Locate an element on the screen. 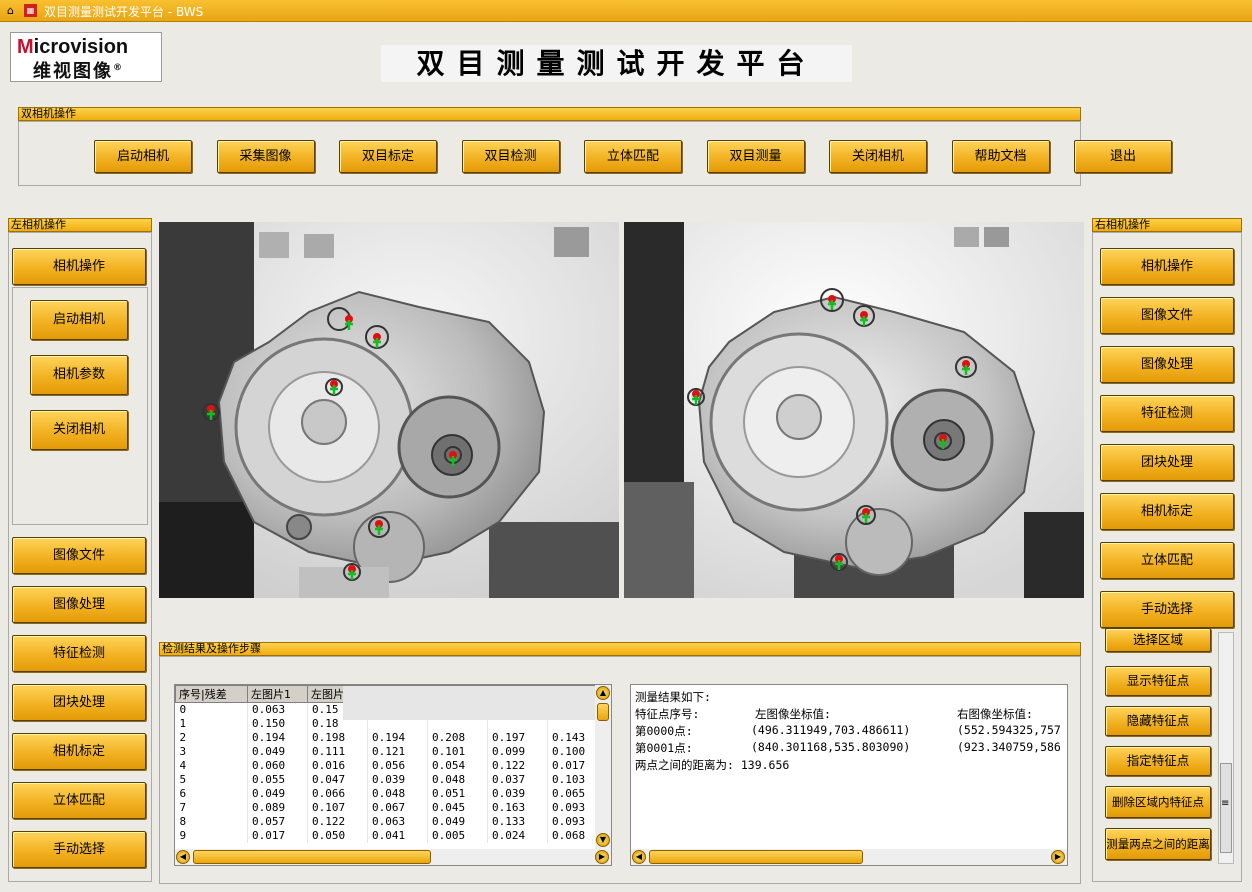 The height and width of the screenshot is (892, 1252). window-menu-icon: ⌂ is located at coordinates (10, 10).